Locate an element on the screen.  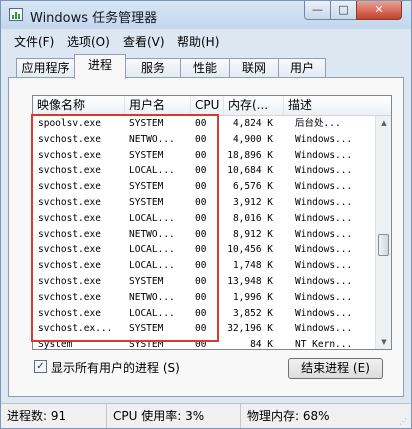
process-memory: 4,824 K is located at coordinates (252, 123).